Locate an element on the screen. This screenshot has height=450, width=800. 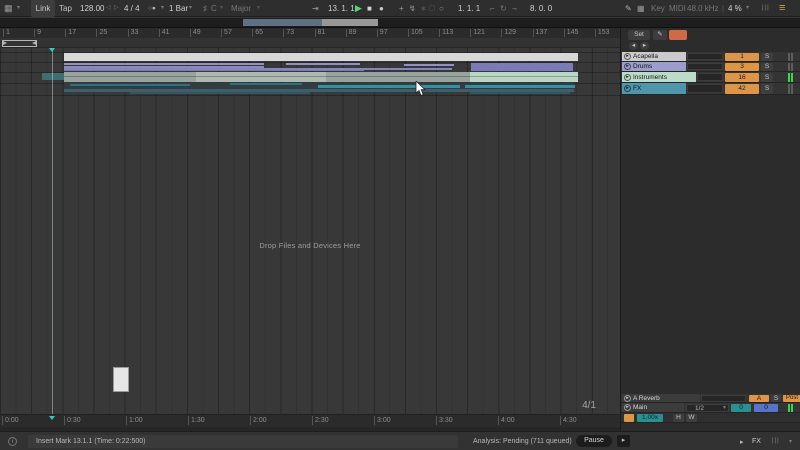
next-cue-button: ▸ is located at coordinates (644, 46).